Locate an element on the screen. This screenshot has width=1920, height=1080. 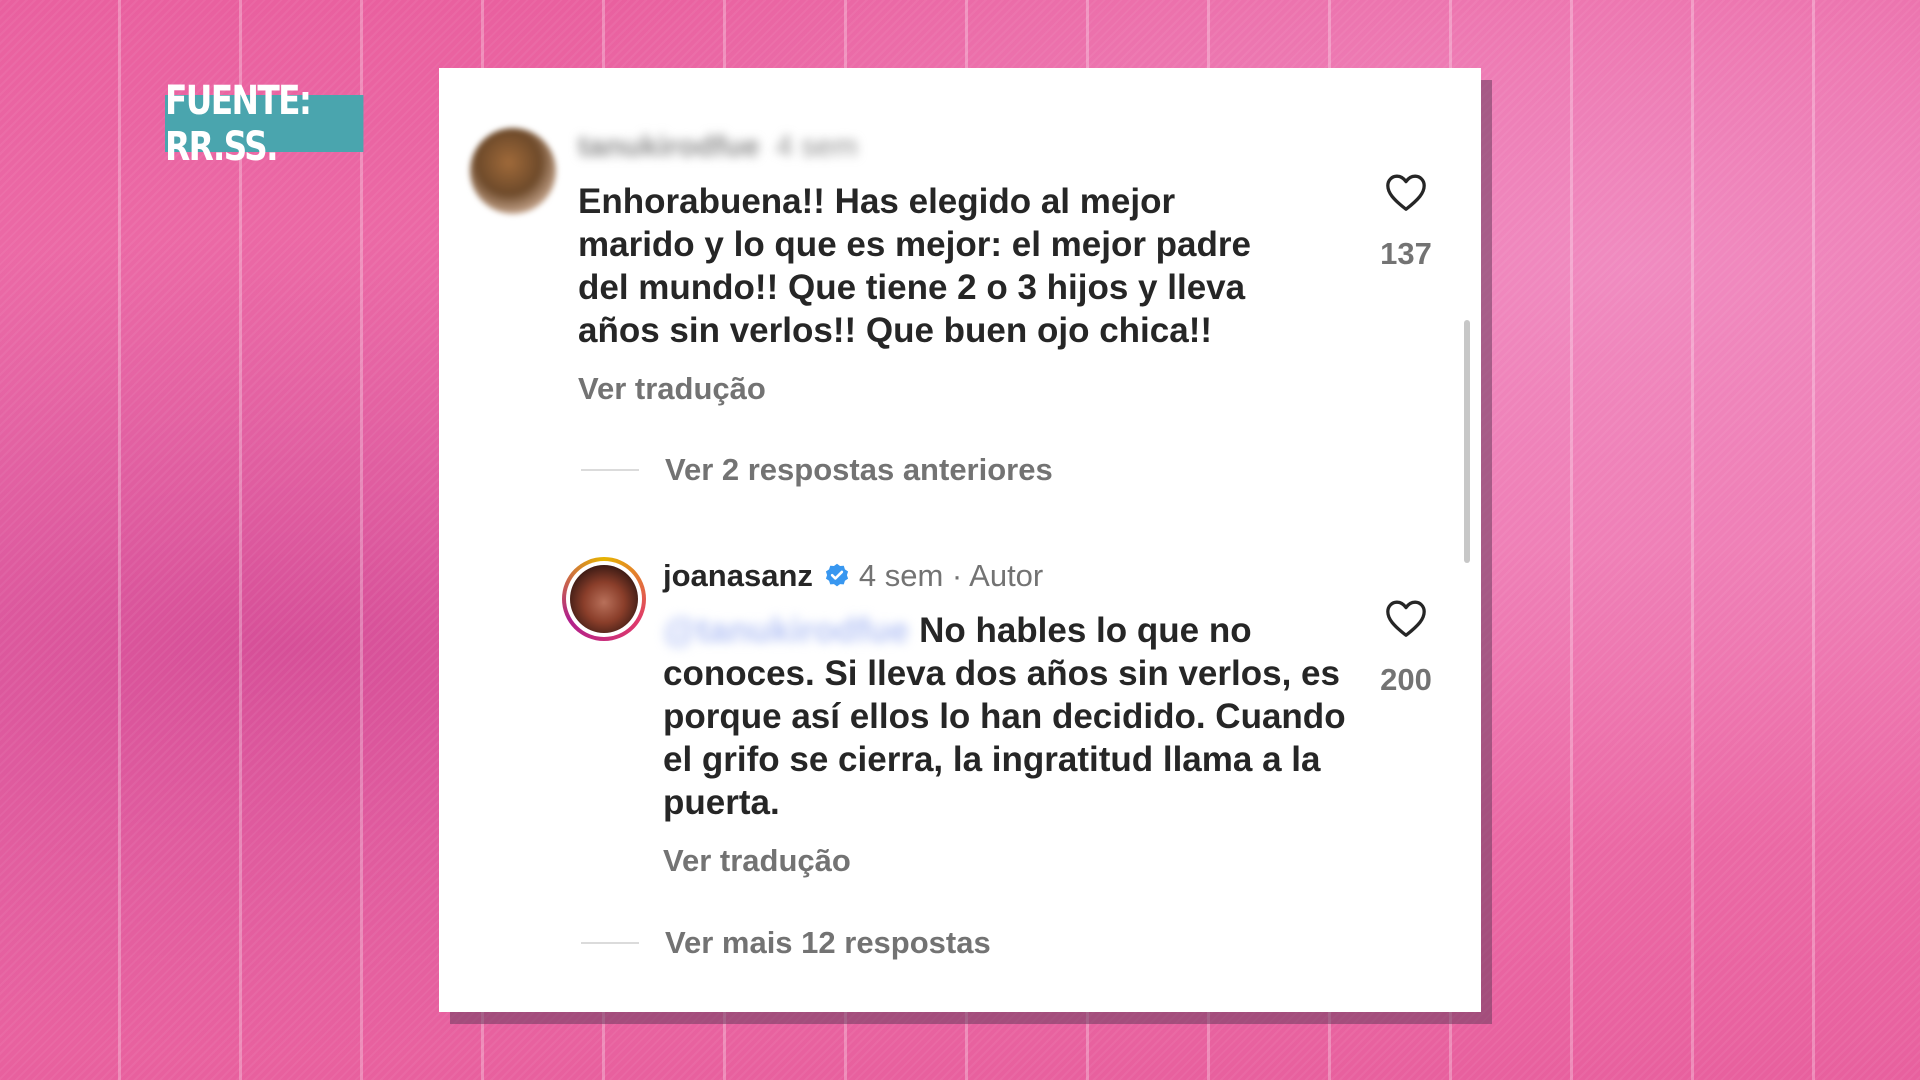
source-badge: FUENTE: RR.SS. is located at coordinates (264, 124).